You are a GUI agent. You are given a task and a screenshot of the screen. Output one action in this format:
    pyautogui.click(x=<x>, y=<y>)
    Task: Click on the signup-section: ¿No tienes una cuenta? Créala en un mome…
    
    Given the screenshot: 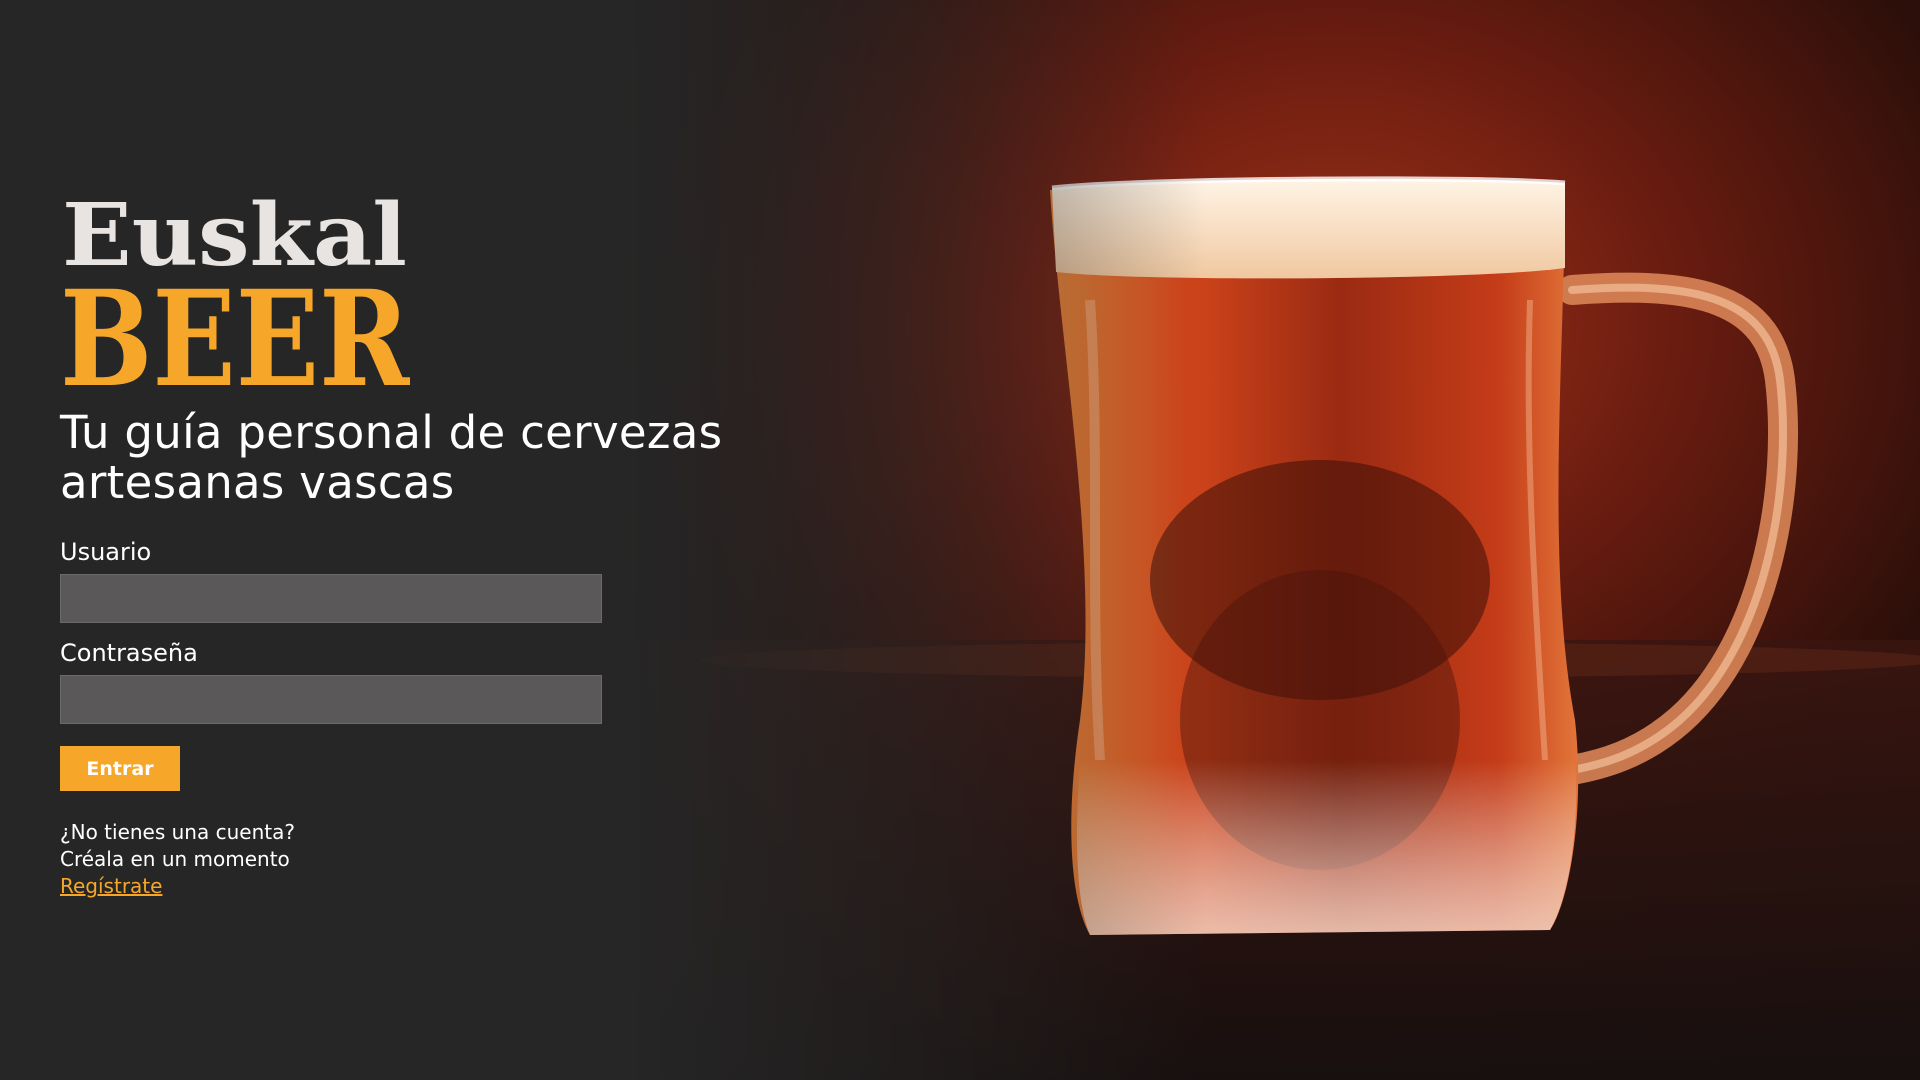 What is the action you would take?
    pyautogui.click(x=410, y=859)
    